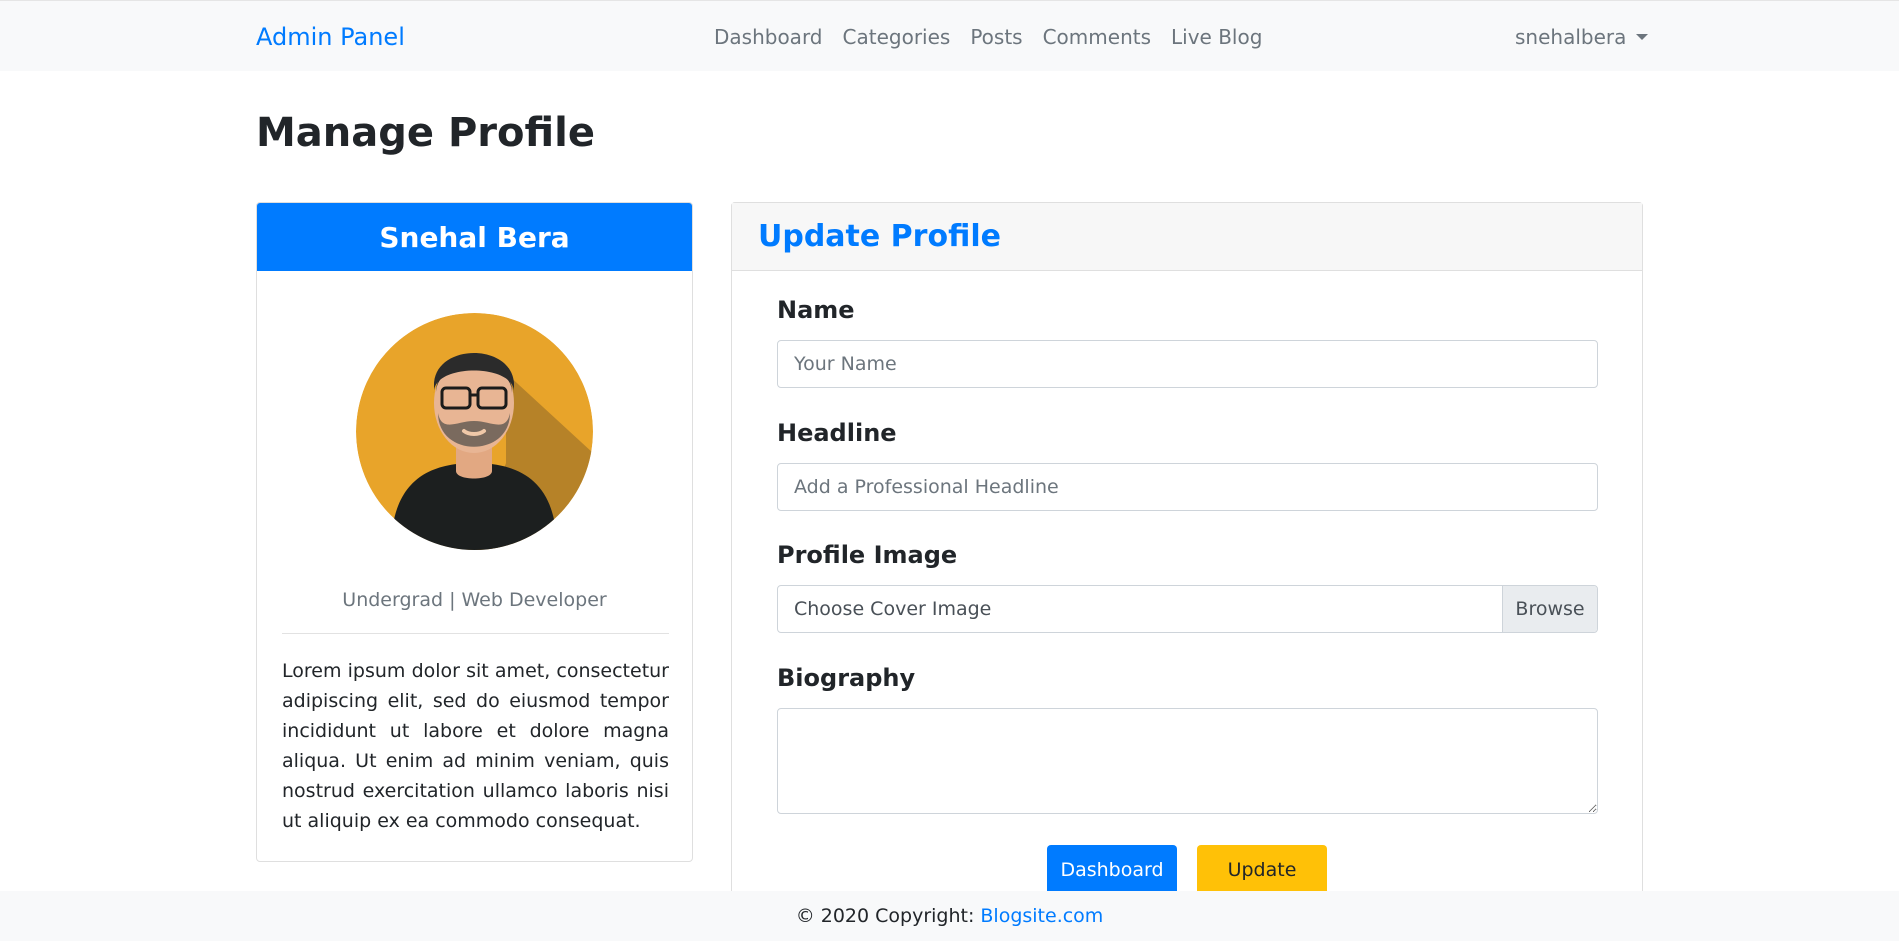 The width and height of the screenshot is (1899, 941). Describe the element at coordinates (475, 633) in the screenshot. I see `divider` at that location.